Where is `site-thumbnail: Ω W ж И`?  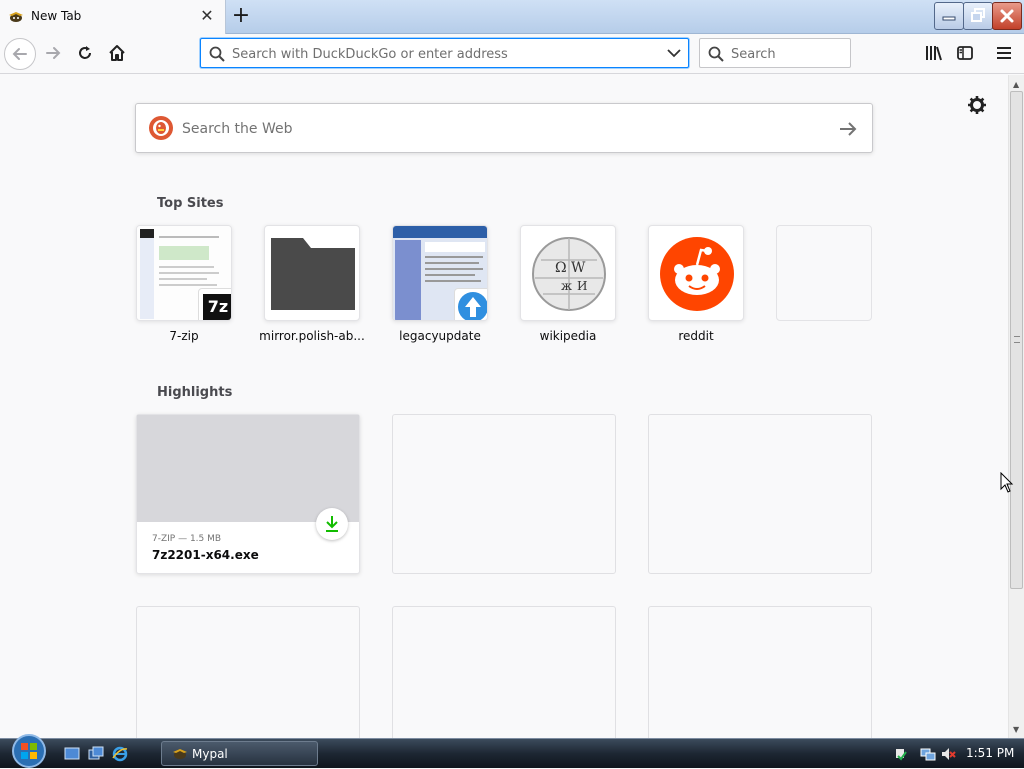
site-thumbnail: Ω W ж И is located at coordinates (568, 273).